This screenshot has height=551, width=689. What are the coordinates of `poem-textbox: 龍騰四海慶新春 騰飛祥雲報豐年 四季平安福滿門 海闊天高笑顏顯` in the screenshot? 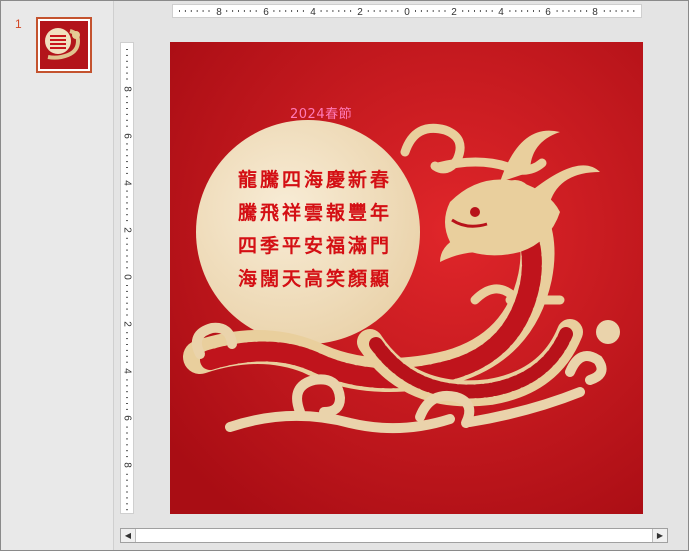 It's located at (315, 230).